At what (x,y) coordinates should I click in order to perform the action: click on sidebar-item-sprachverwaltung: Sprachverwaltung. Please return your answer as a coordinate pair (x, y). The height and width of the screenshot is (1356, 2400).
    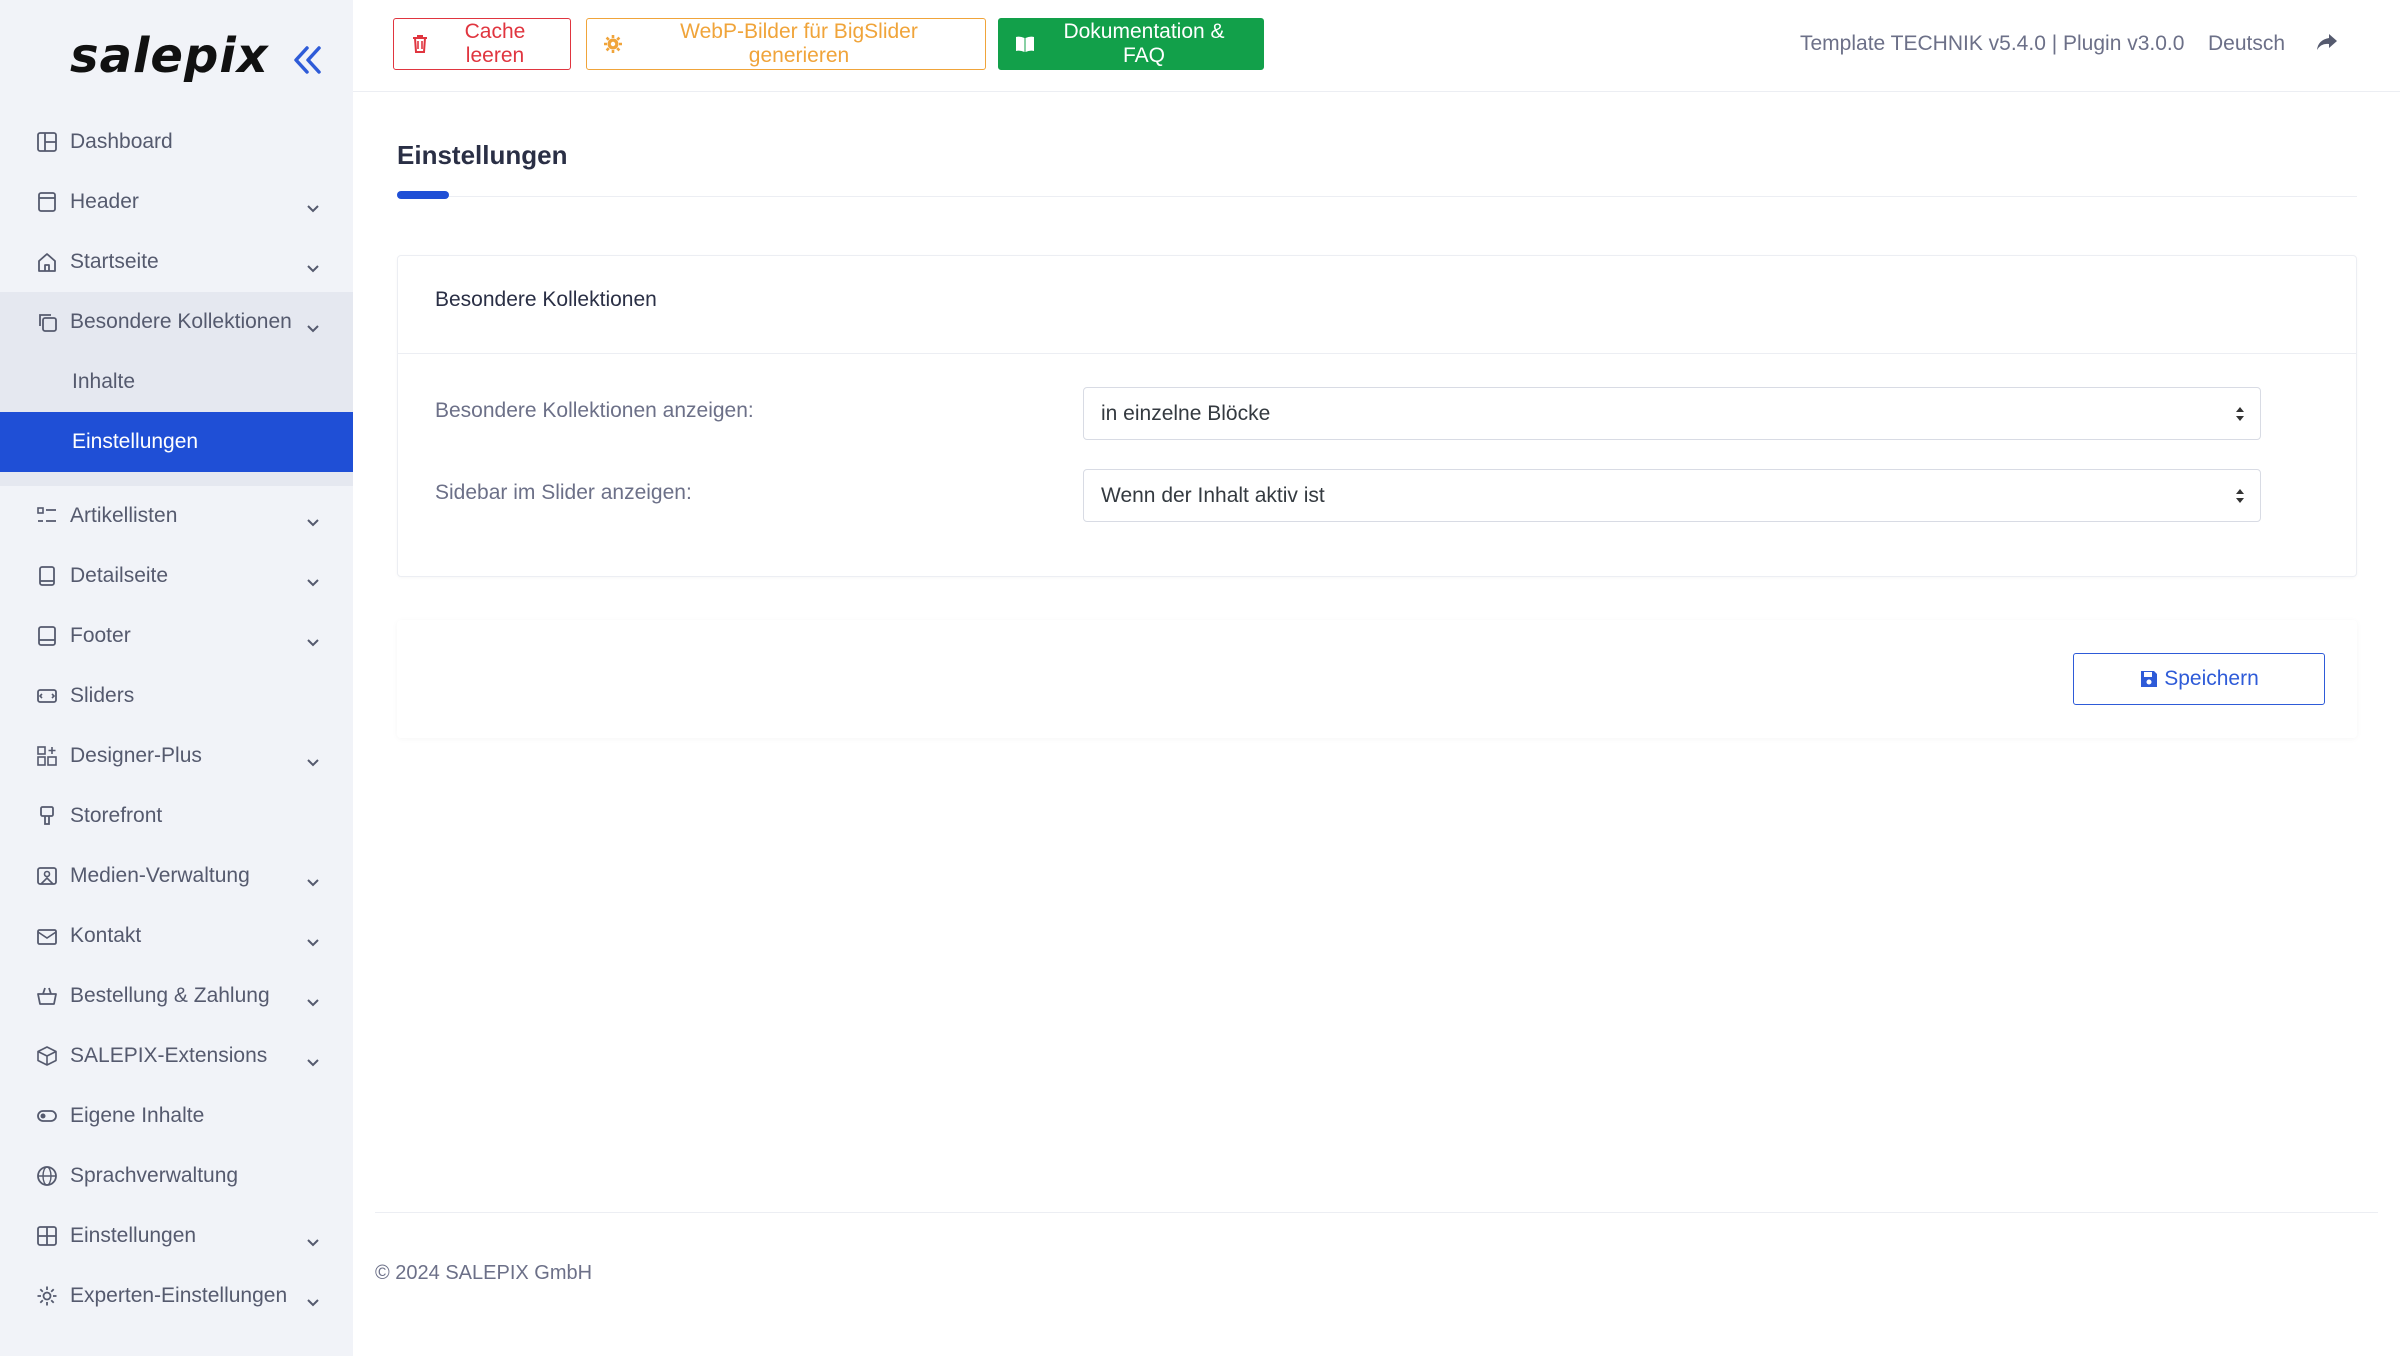
    Looking at the image, I should click on (176, 1176).